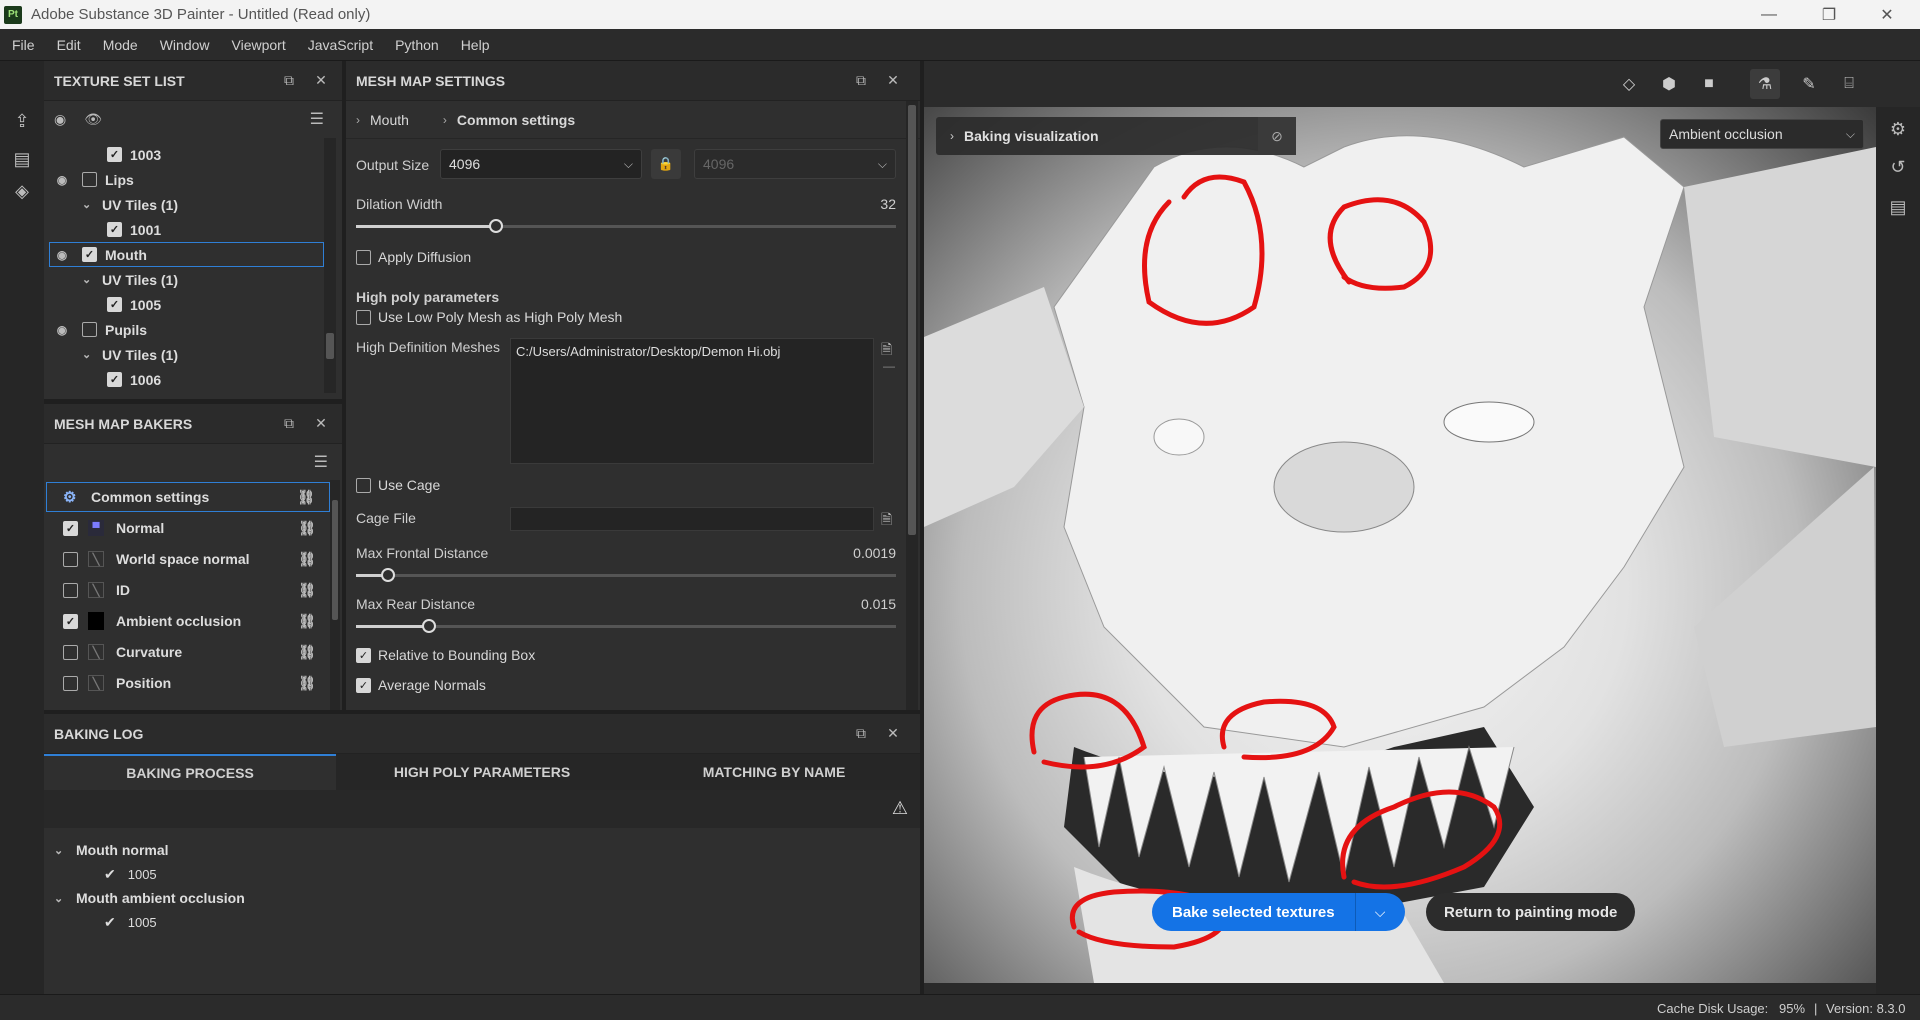  What do you see at coordinates (445, 655) in the screenshot?
I see `relative-bbox-option: ✓ Relative to Bounding Box` at bounding box center [445, 655].